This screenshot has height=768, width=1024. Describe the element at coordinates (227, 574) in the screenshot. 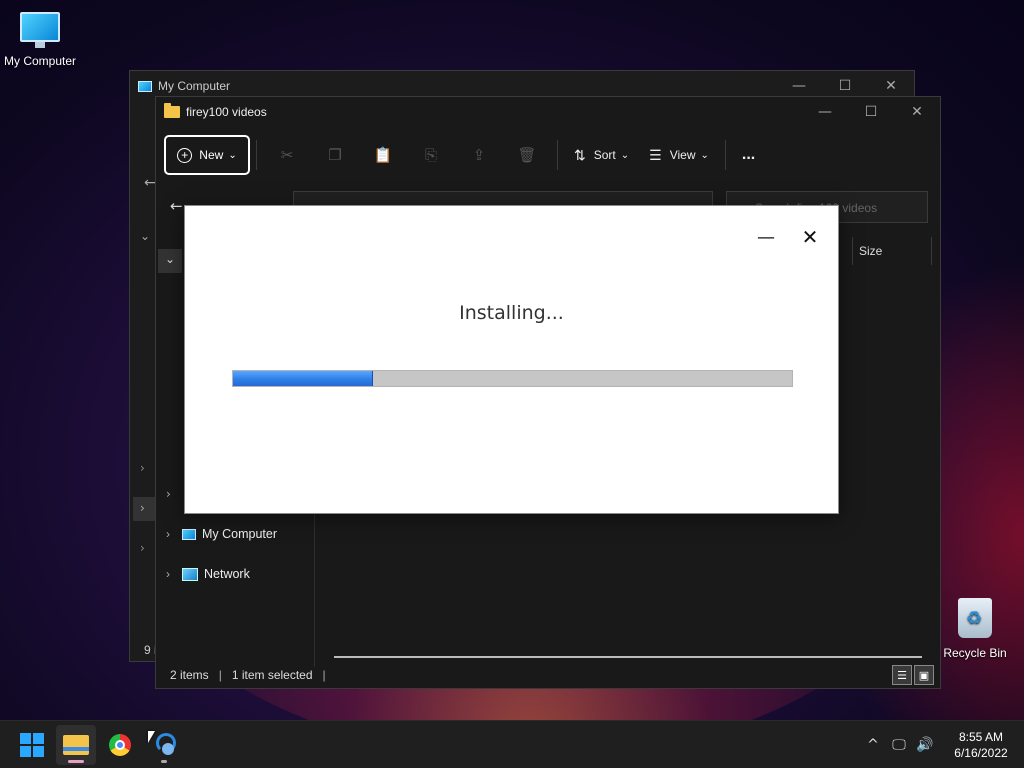

I see `sidebar-item-label: Network` at that location.